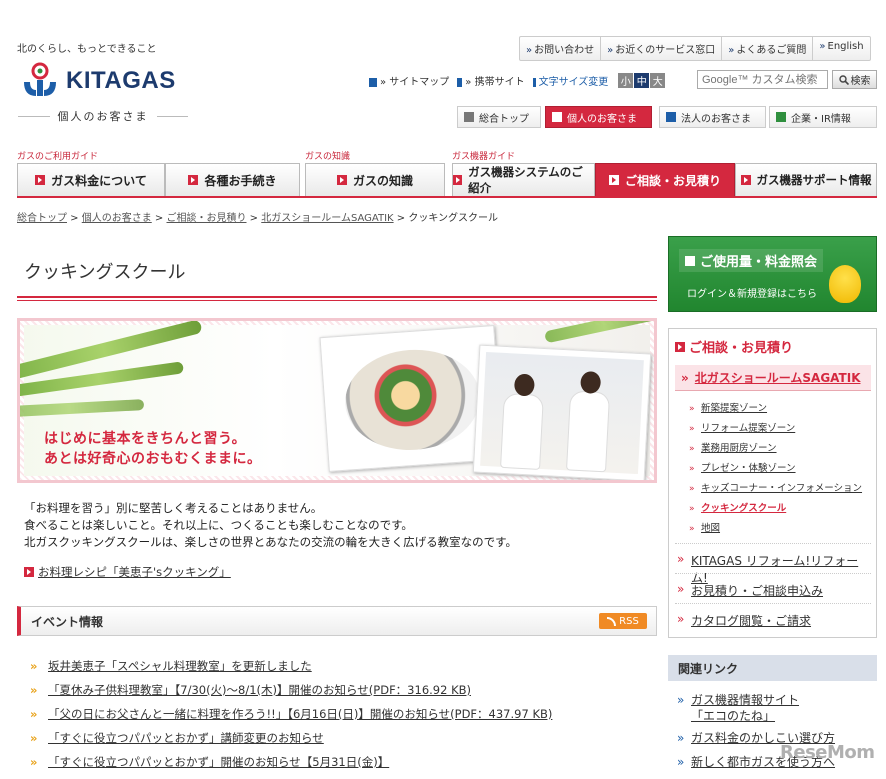 This screenshot has width=886, height=779. I want to click on related-links-header: 関連リンク, so click(772, 668).